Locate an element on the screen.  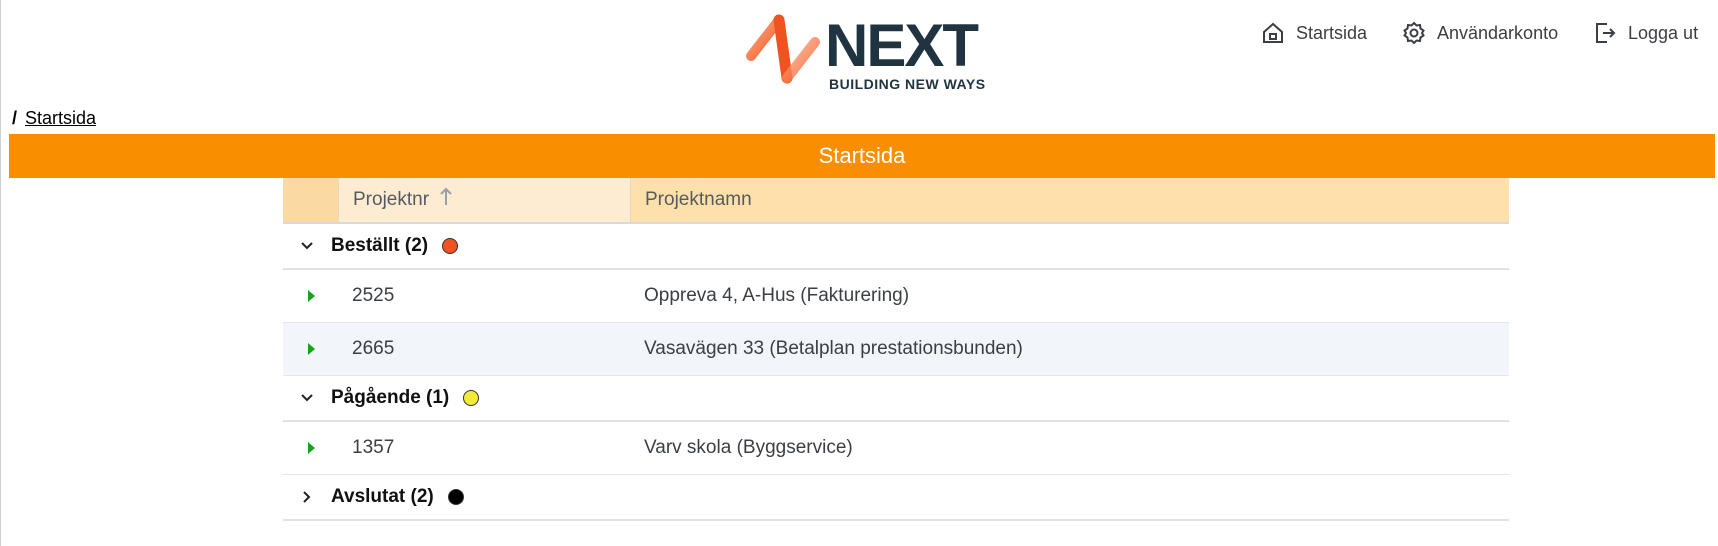
logo: NEXT BUILDING NEW WAYS is located at coordinates (878, 54).